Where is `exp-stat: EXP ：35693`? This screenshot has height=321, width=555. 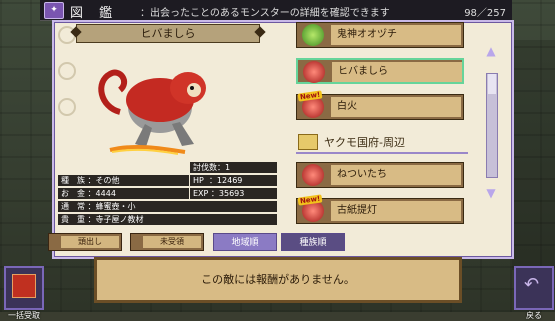
exp-stat: EXP ：35693 is located at coordinates (233, 193).